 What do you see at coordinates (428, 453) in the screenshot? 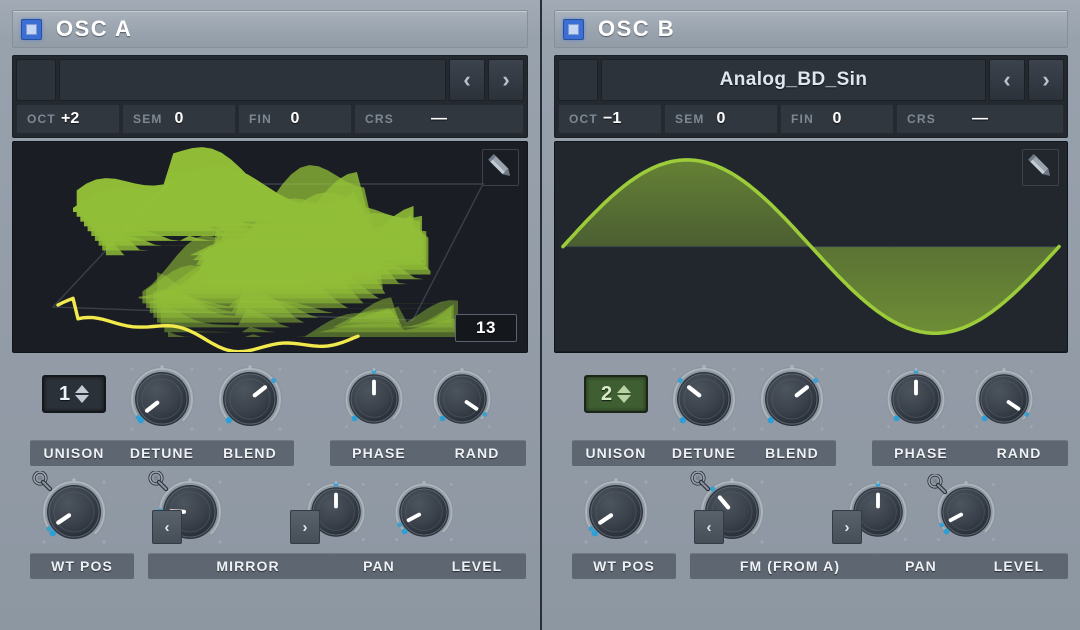
I see `label-bar-top-right: PHASE RAND` at bounding box center [428, 453].